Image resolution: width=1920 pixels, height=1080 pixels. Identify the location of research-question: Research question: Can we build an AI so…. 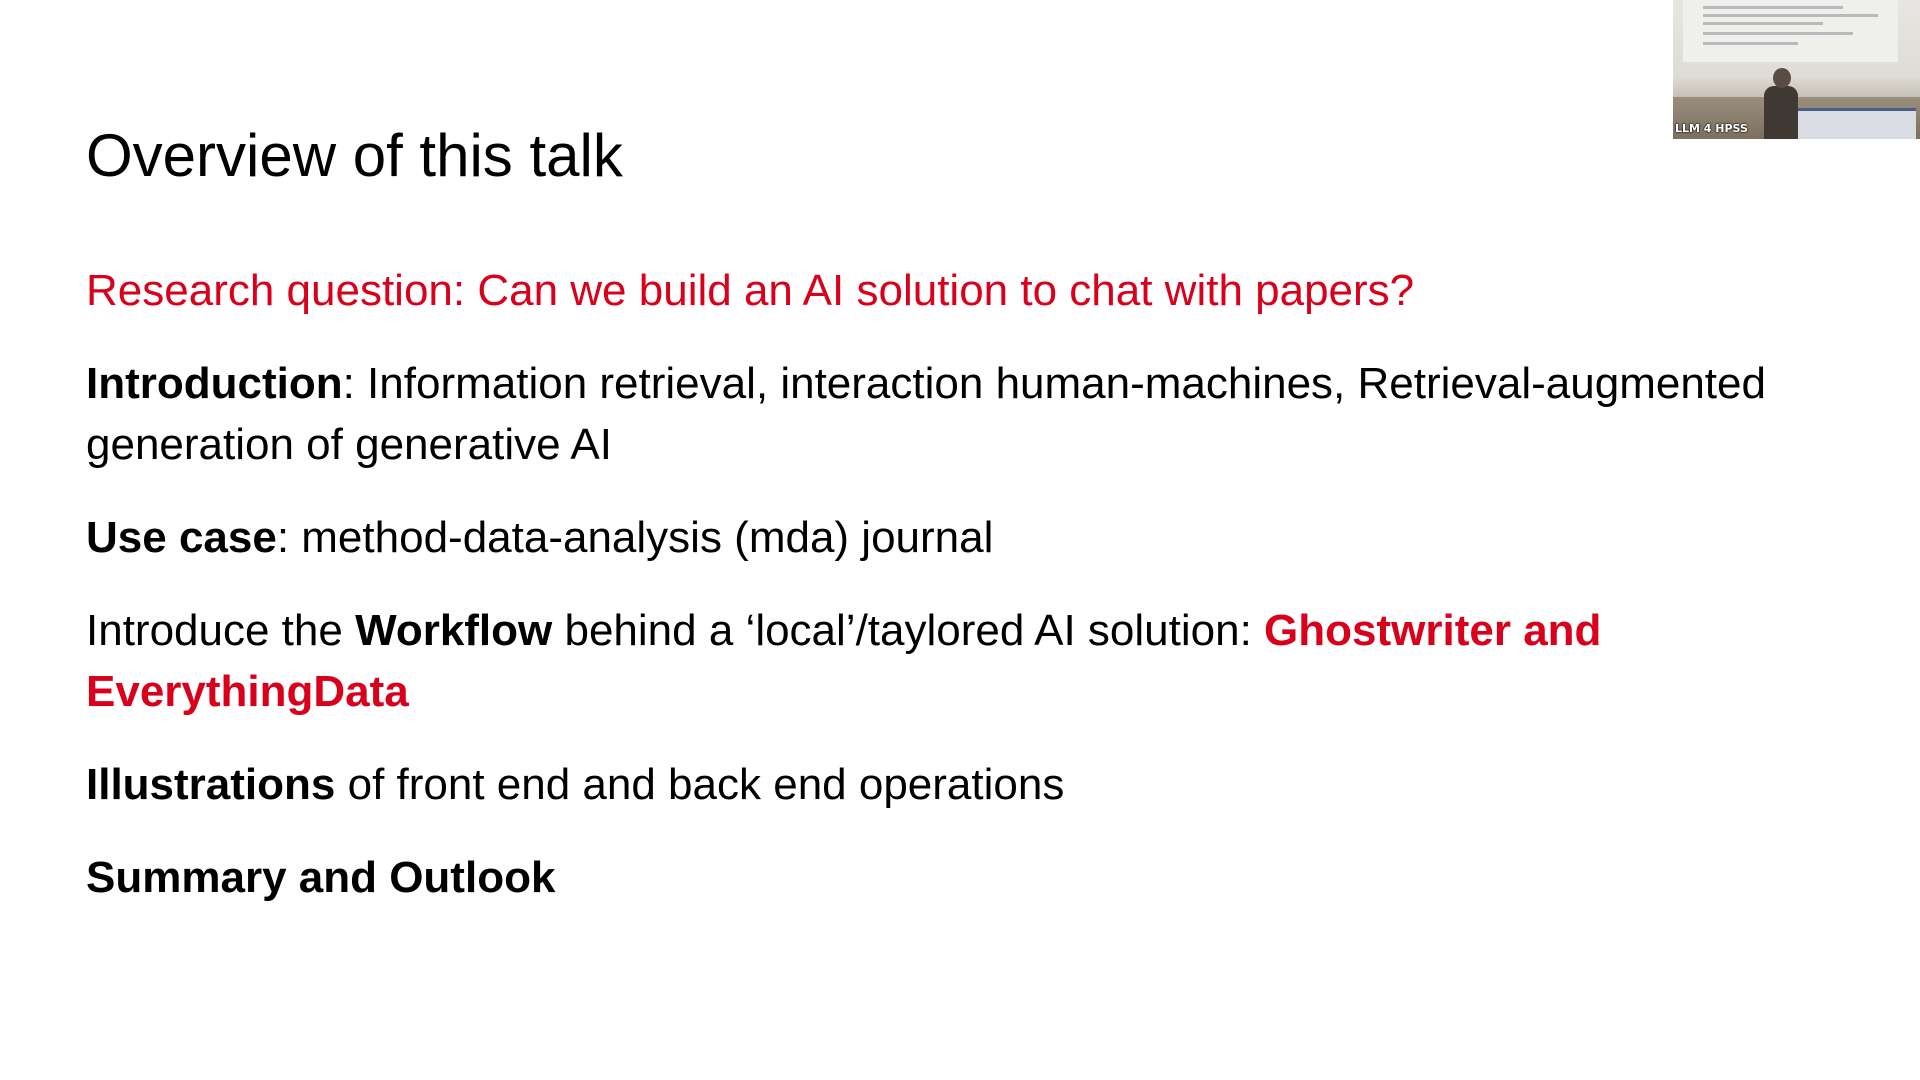
(750, 290).